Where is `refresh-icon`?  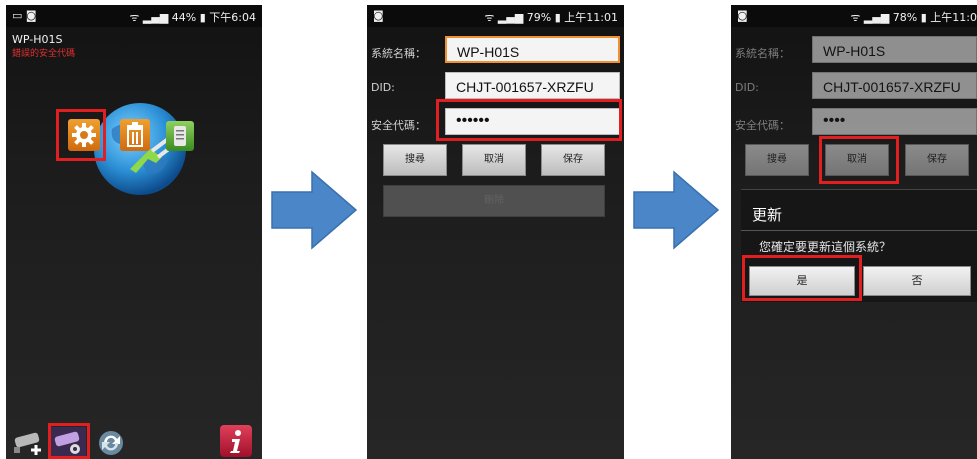
refresh-icon is located at coordinates (111, 443).